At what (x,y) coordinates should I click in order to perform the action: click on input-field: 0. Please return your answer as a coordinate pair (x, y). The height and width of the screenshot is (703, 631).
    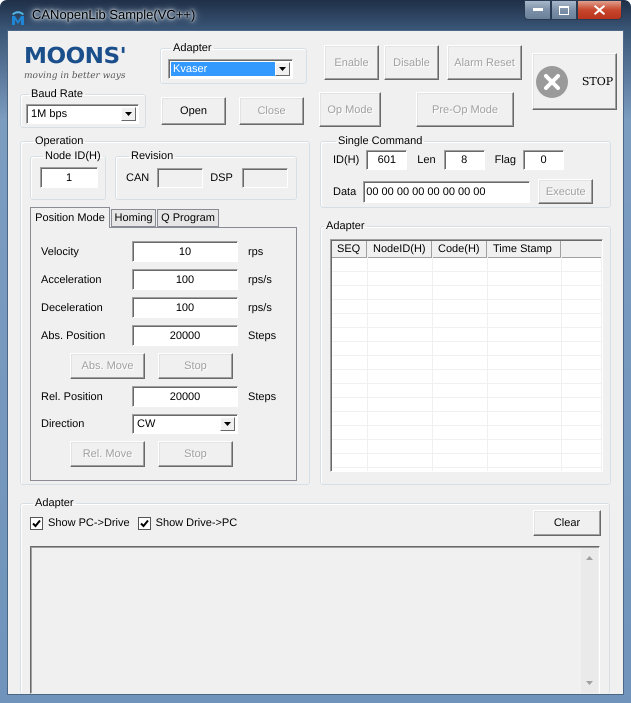
    Looking at the image, I should click on (543, 160).